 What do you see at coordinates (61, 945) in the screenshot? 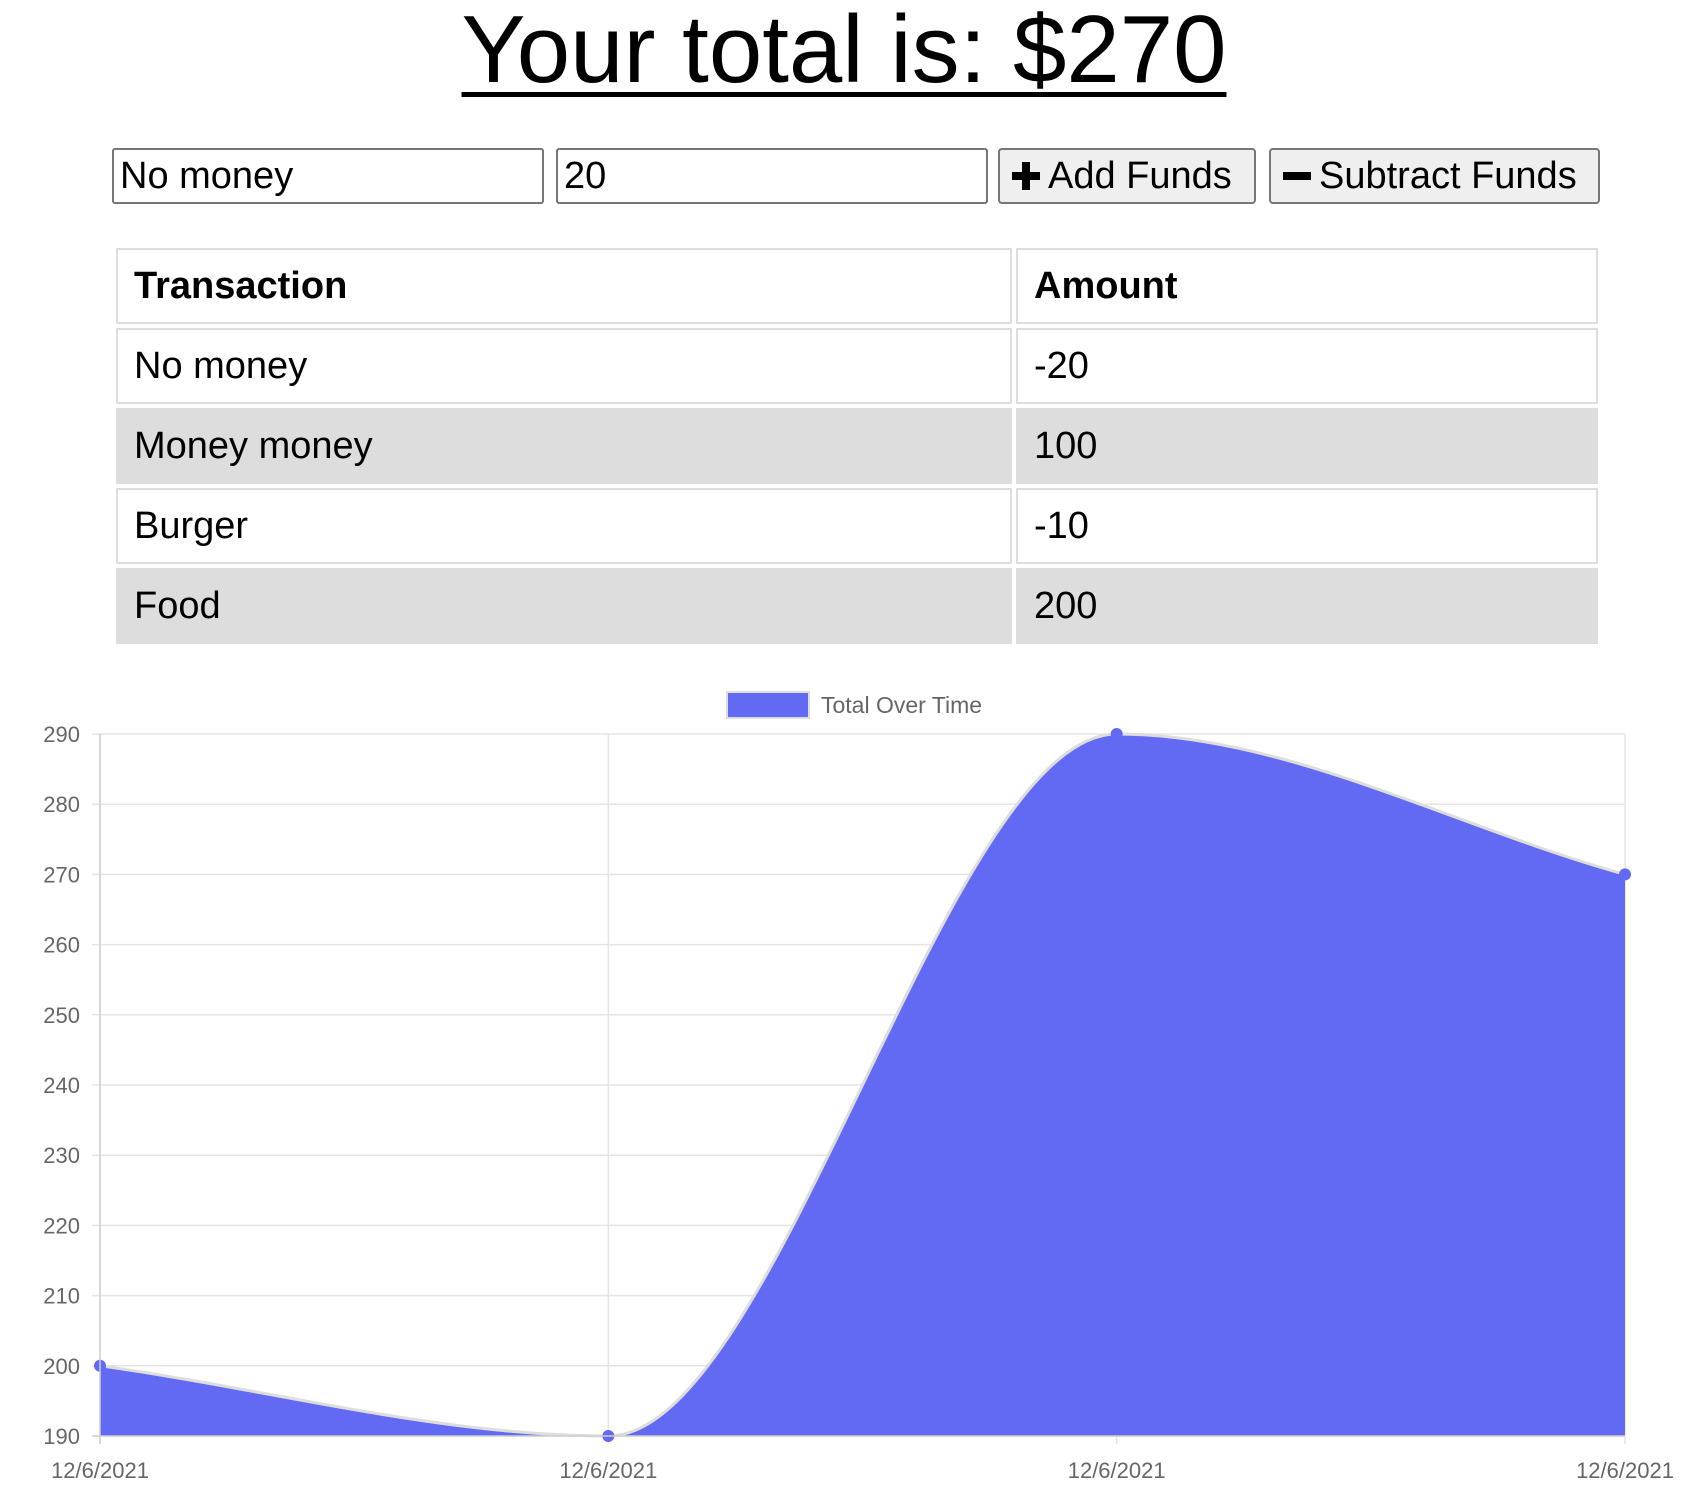
I see `y-tick-label: 260` at bounding box center [61, 945].